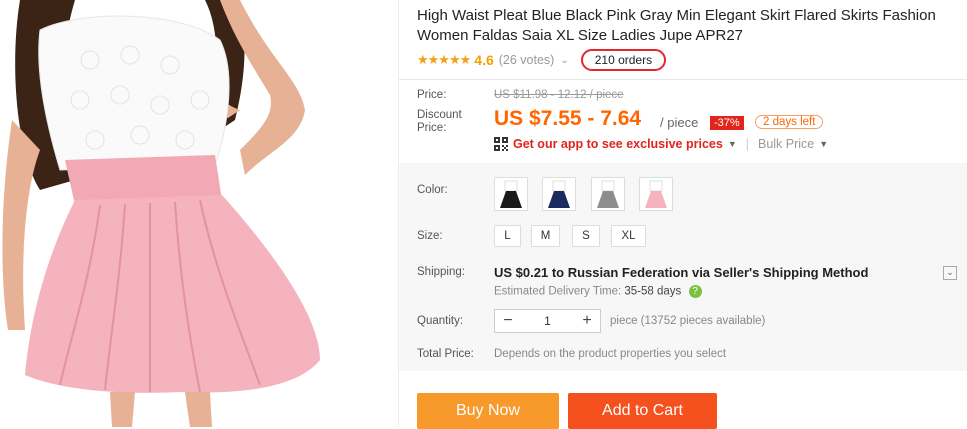 The image size is (967, 429). What do you see at coordinates (521, 272) in the screenshot?
I see `shipping-cost: US $0.21` at bounding box center [521, 272].